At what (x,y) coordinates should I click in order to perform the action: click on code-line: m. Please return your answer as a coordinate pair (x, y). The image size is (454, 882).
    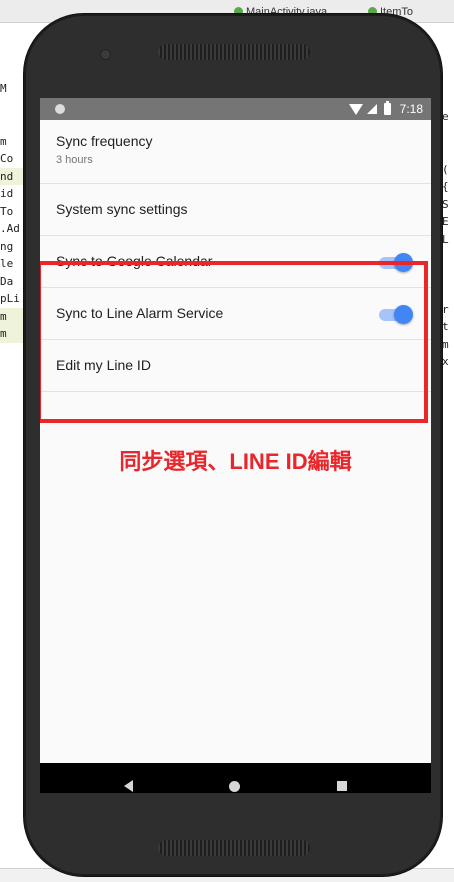
    Looking at the image, I should click on (445, 344).